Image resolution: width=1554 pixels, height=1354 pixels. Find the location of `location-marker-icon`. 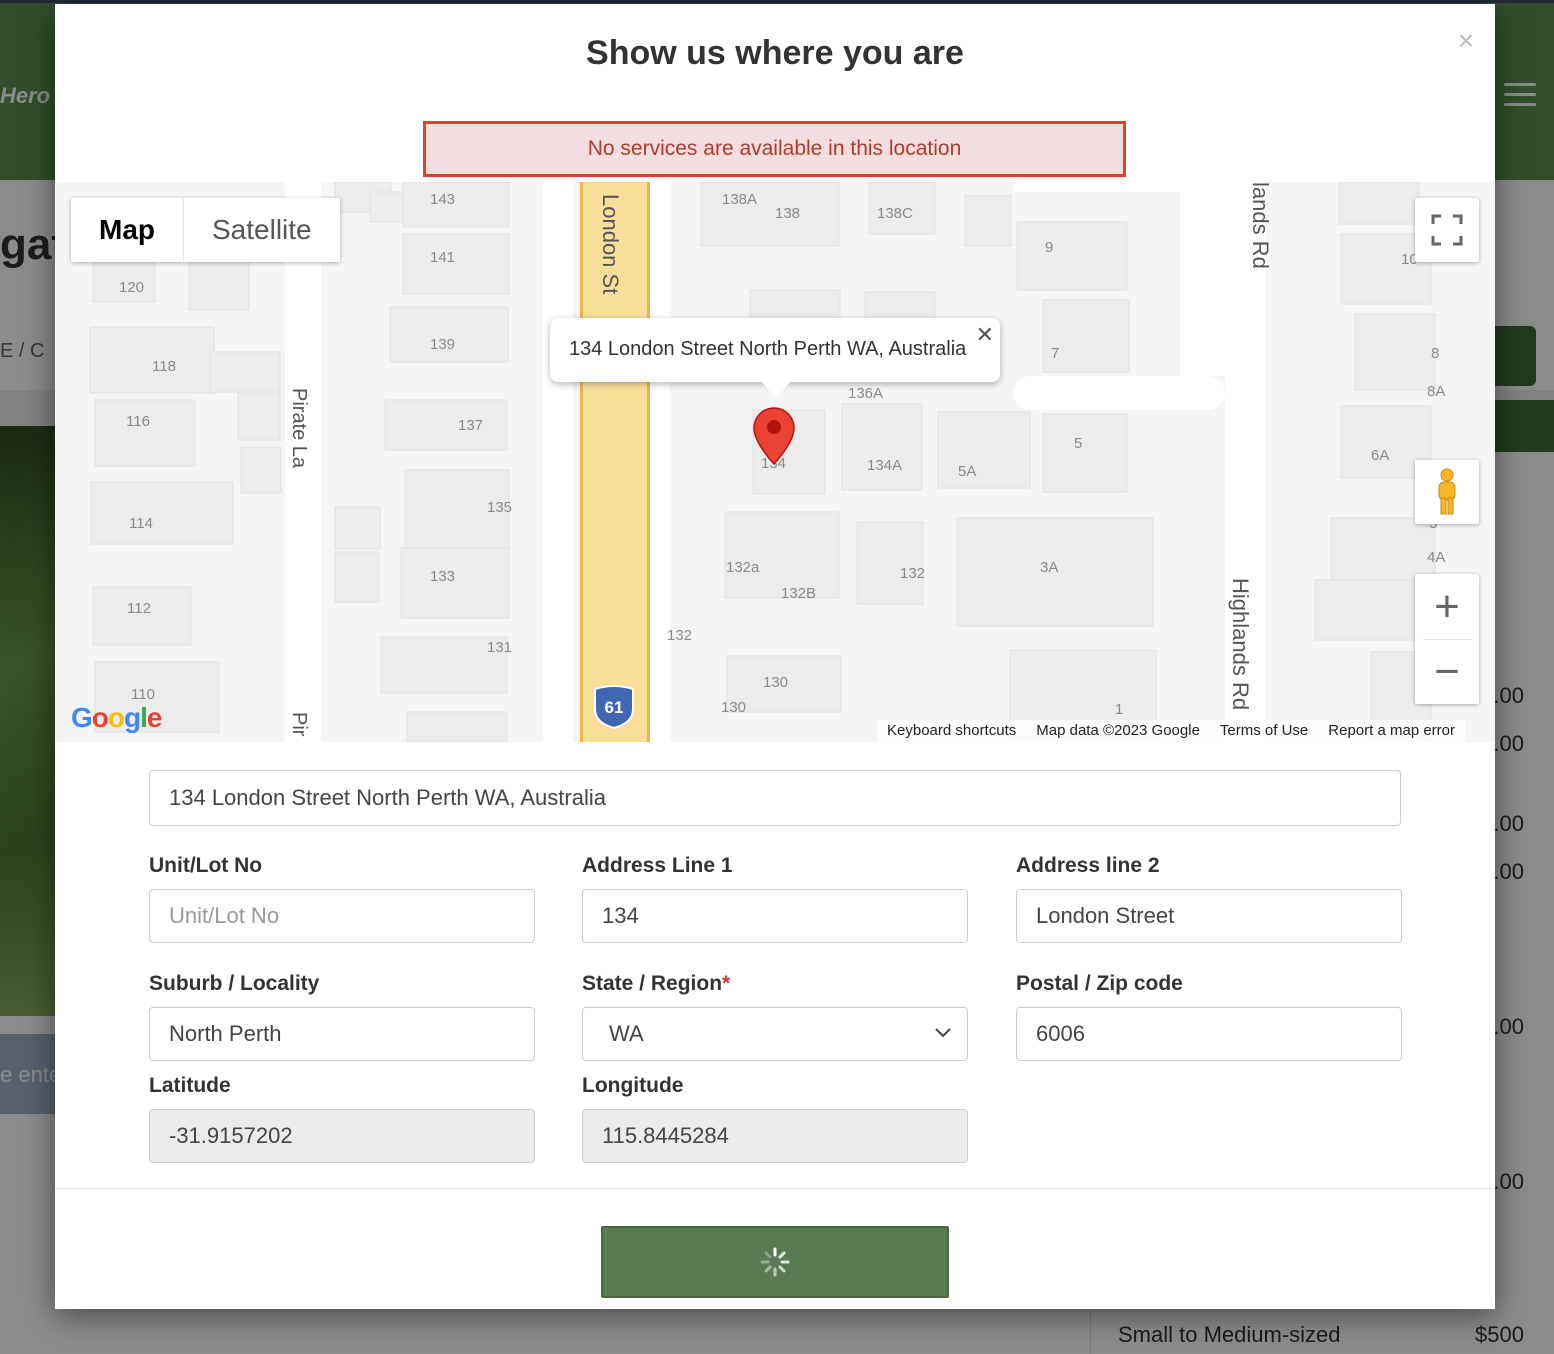

location-marker-icon is located at coordinates (774, 436).